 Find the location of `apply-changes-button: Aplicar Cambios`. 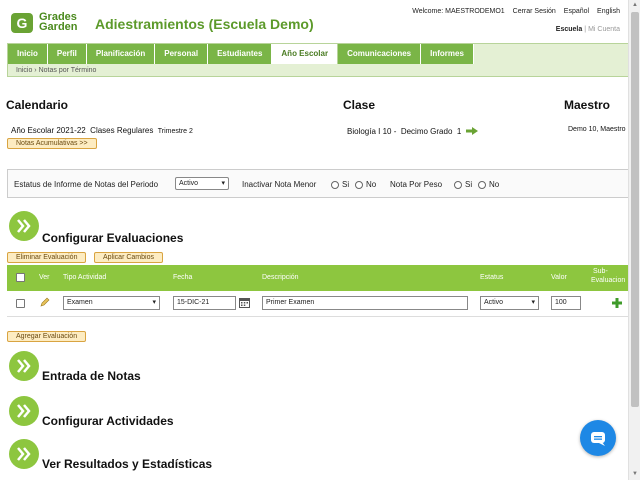

apply-changes-button: Aplicar Cambios is located at coordinates (128, 257).